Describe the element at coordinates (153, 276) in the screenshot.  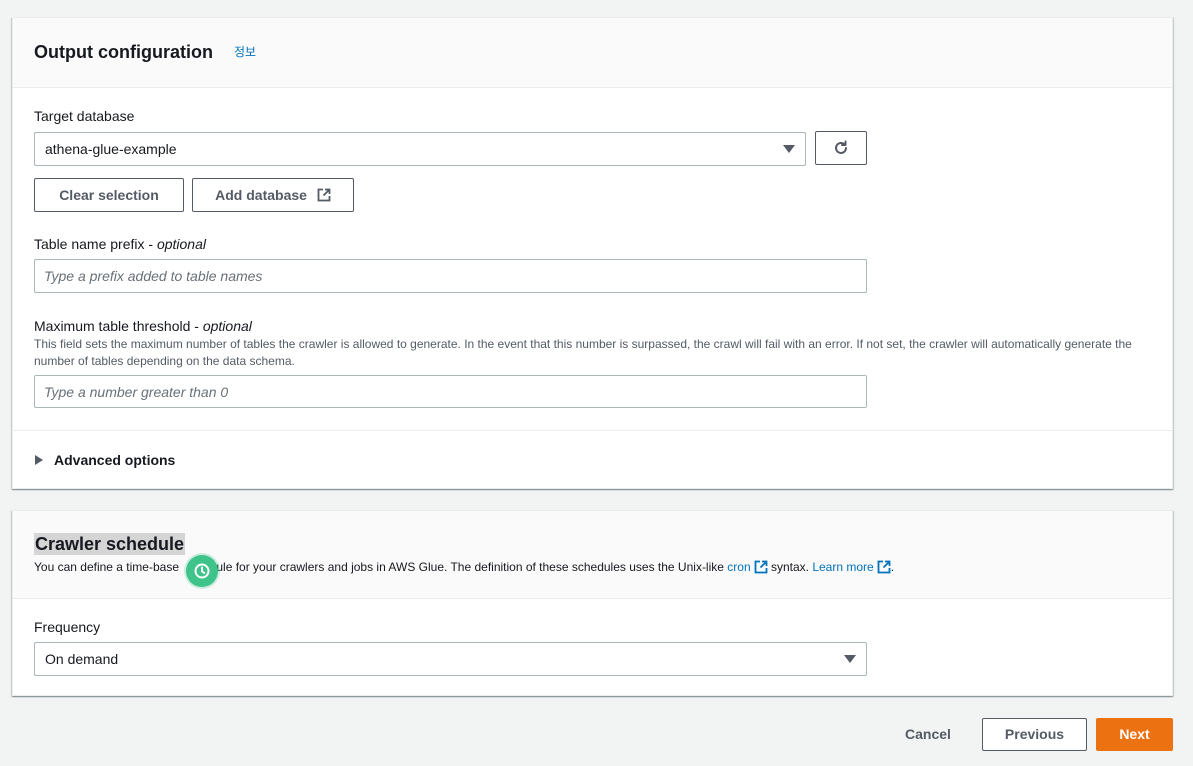
I see `table-prefix-placeholder: Type a prefix added to table names` at that location.